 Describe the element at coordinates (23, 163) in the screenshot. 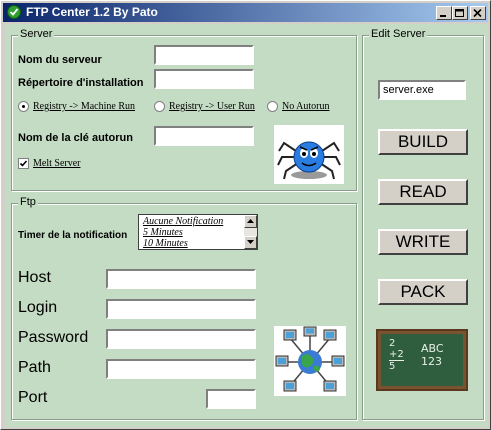

I see `checkbox-box` at that location.